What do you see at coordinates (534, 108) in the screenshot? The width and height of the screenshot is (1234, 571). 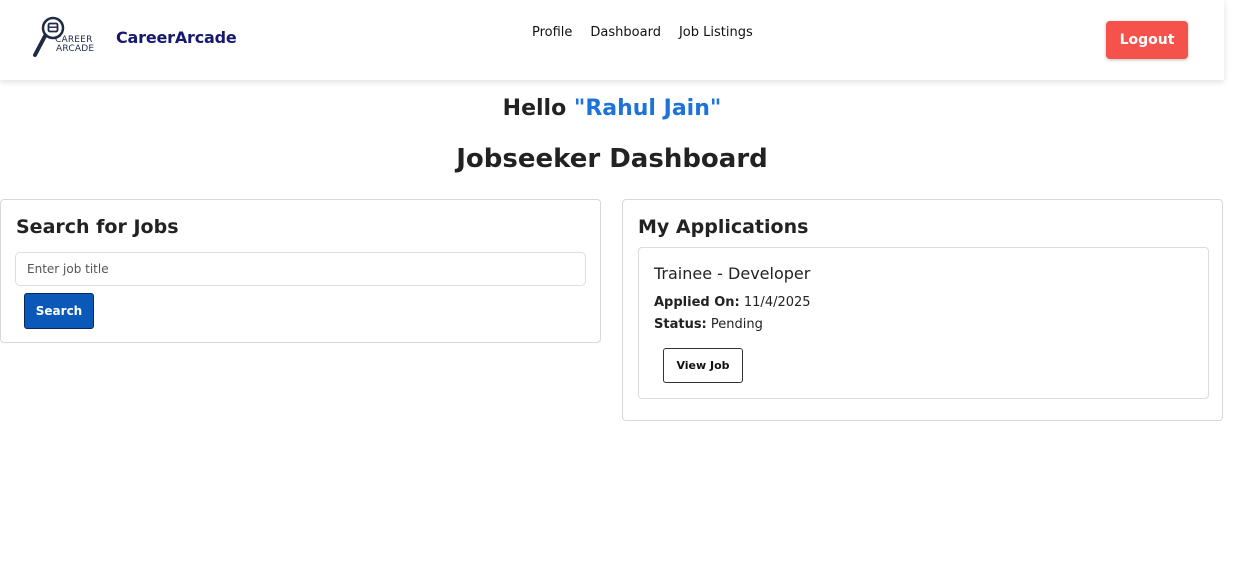 I see `greeting-prefix: Hello` at bounding box center [534, 108].